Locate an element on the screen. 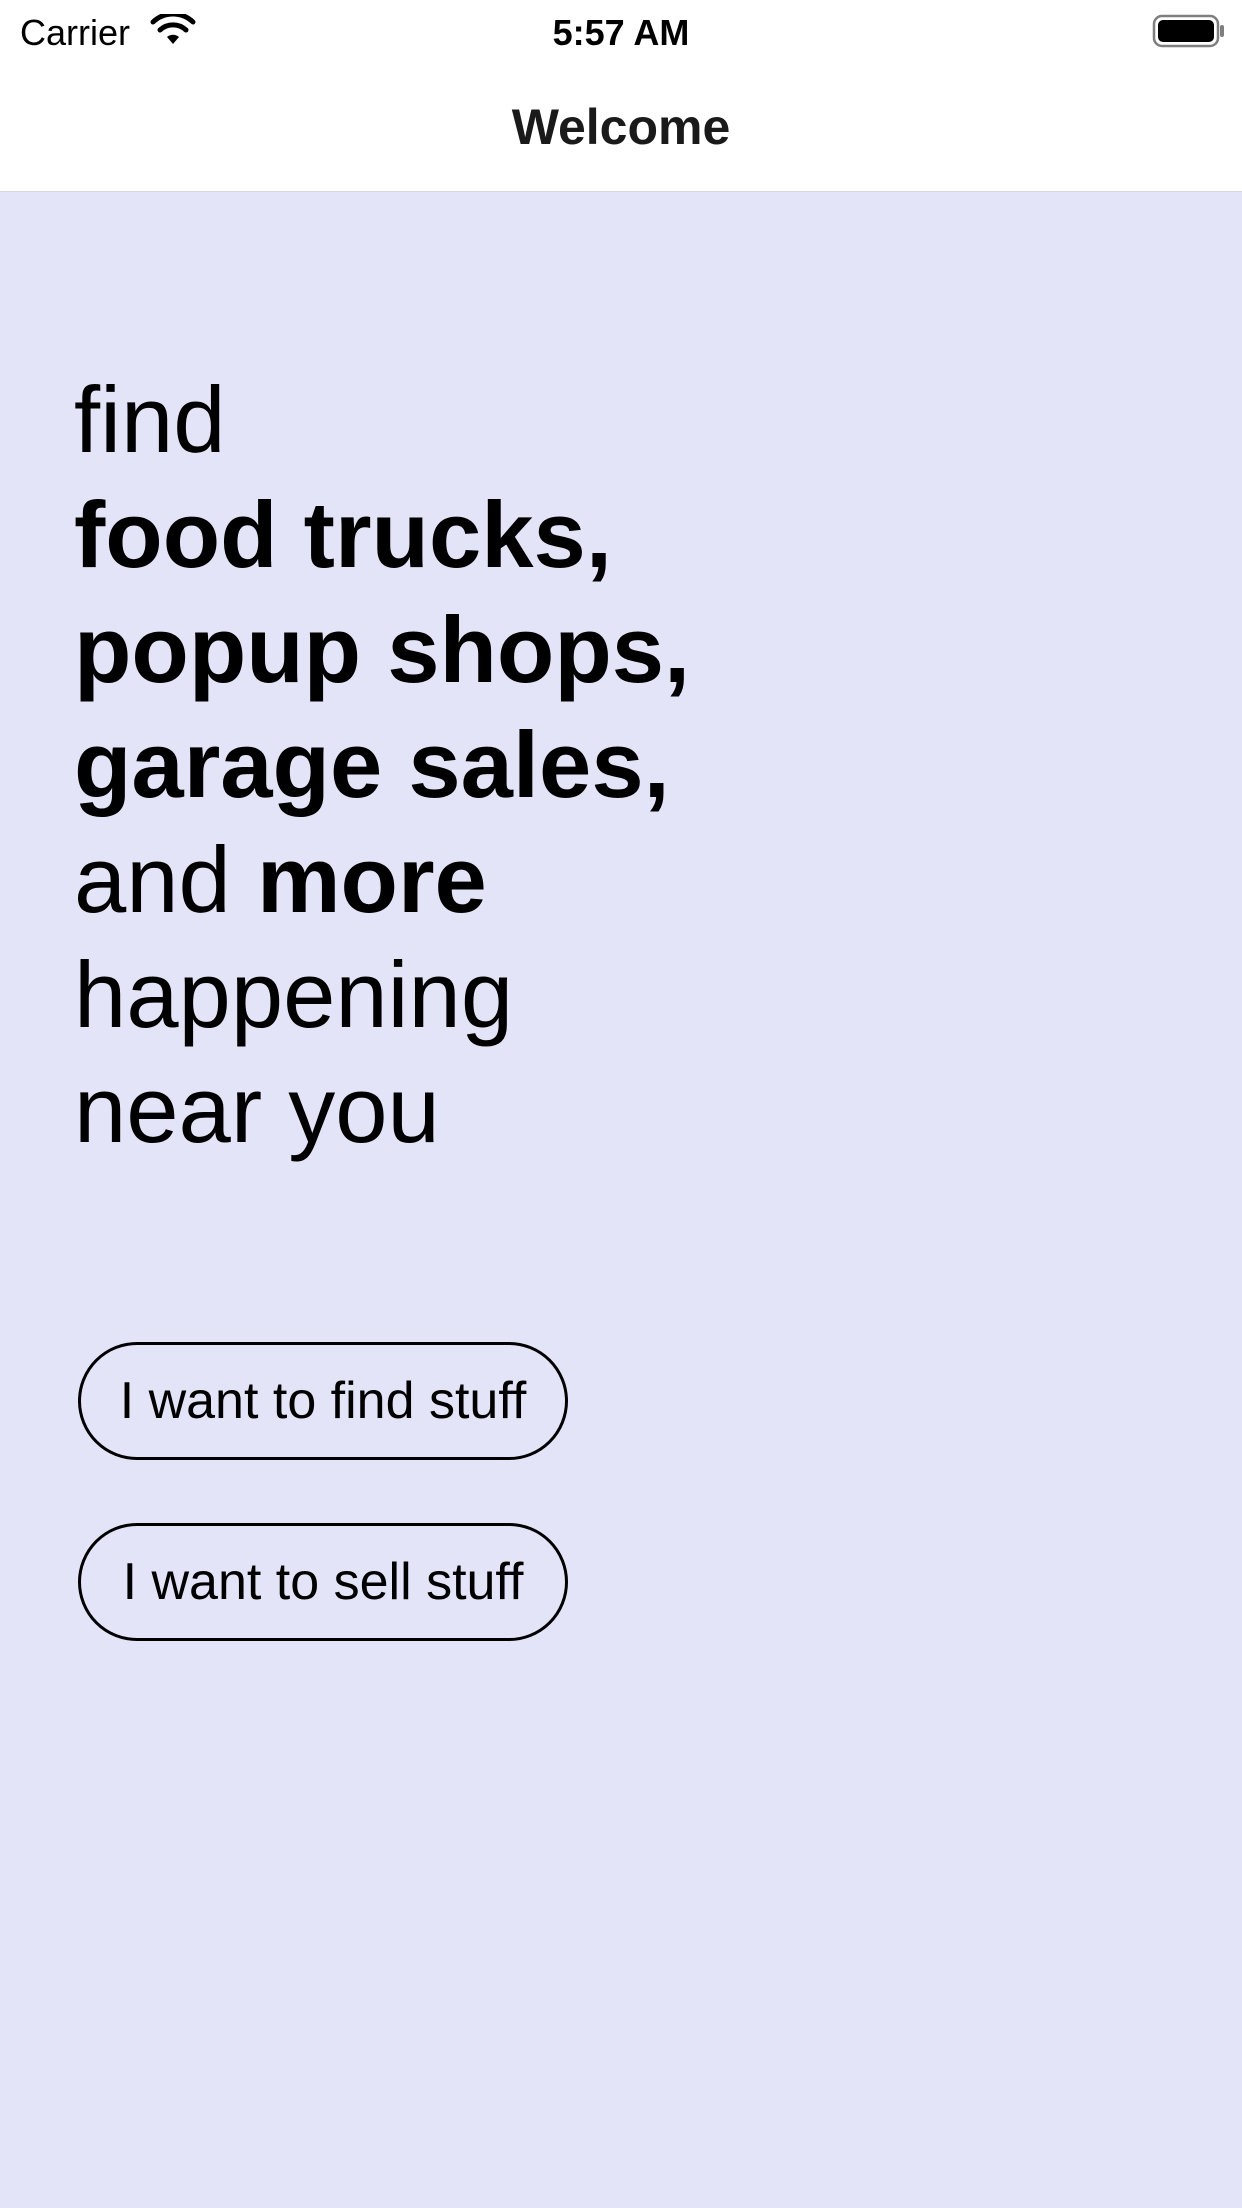 The height and width of the screenshot is (2208, 1242). headline-line-near-you: near you is located at coordinates (257, 1109).